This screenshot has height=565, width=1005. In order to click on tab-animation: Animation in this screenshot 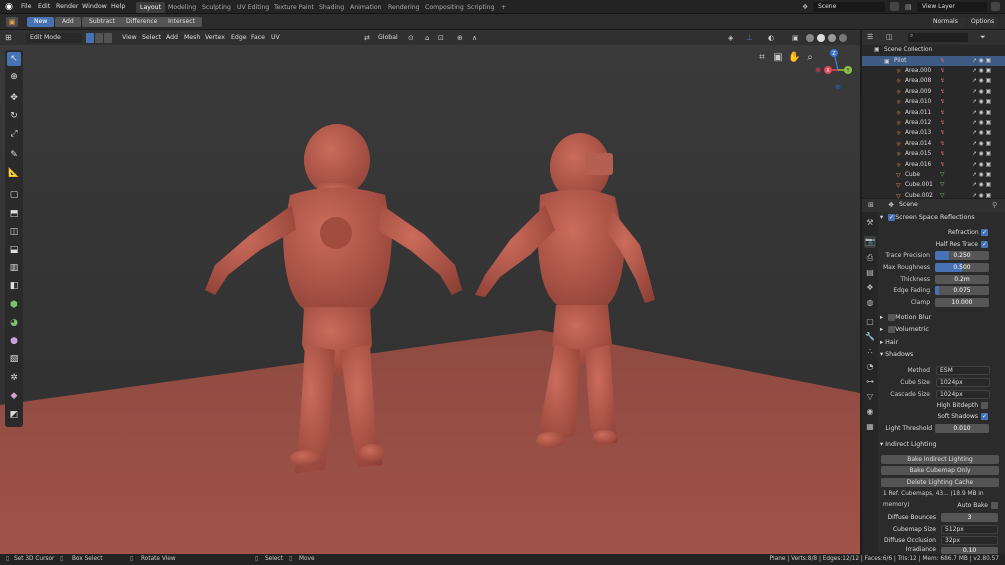, I will do `click(366, 7)`.